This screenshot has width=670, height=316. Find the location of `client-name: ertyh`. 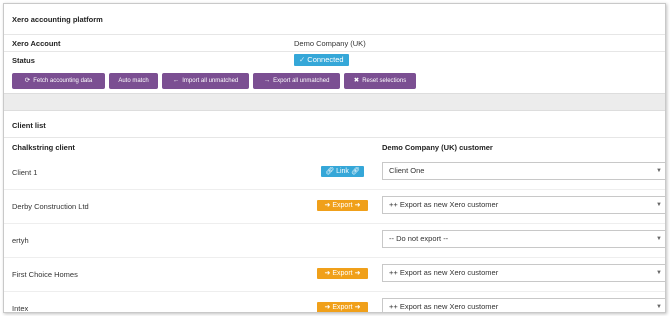

client-name: ertyh is located at coordinates (20, 240).